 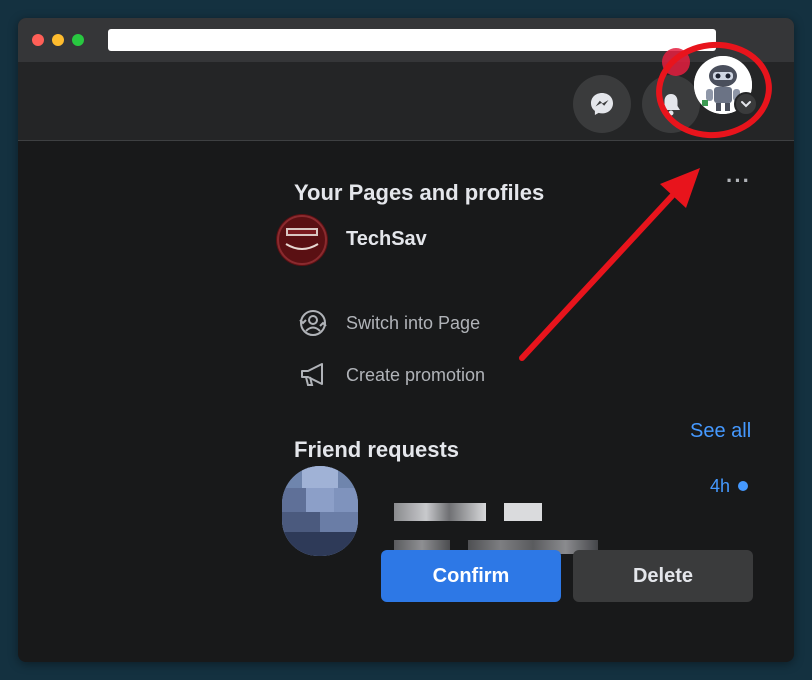 I want to click on page-name: TechSav, so click(x=386, y=239).